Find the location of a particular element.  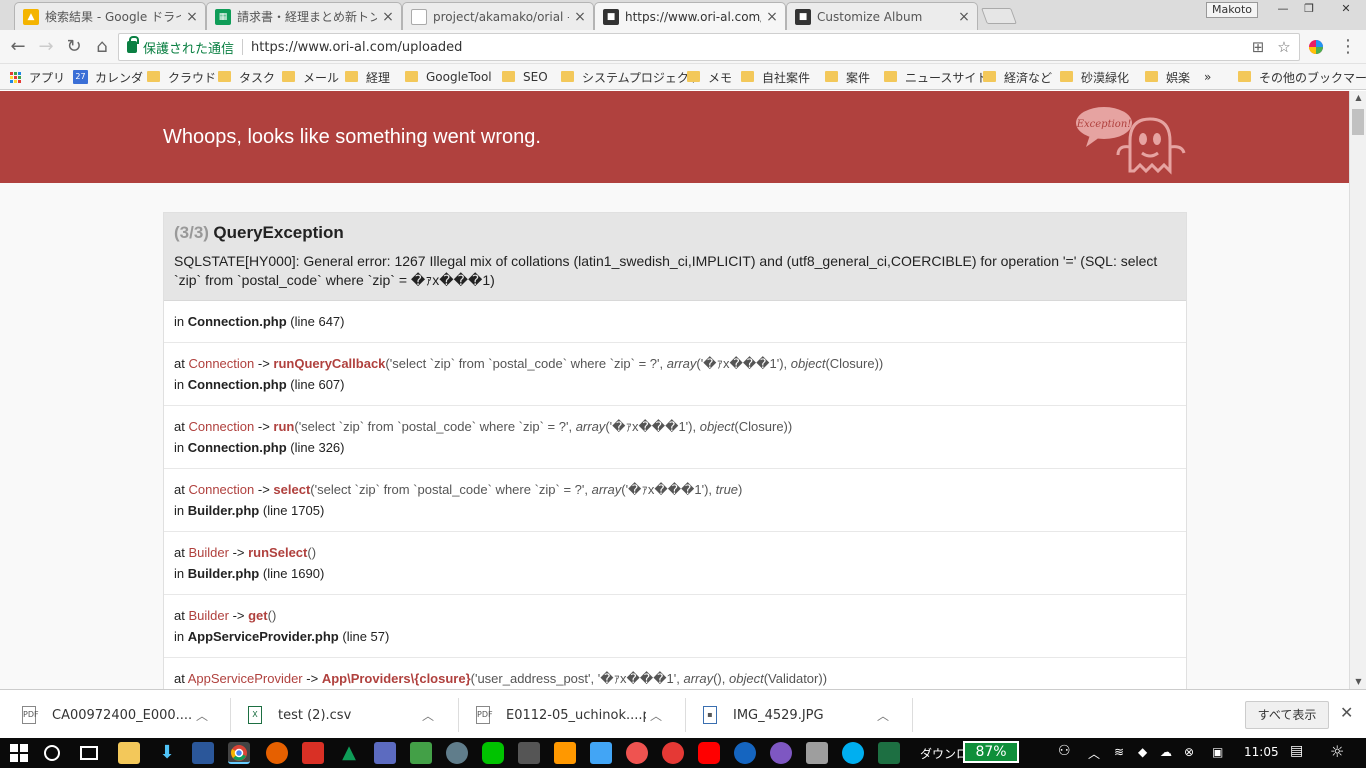

frame-class: Connection is located at coordinates (221, 489).